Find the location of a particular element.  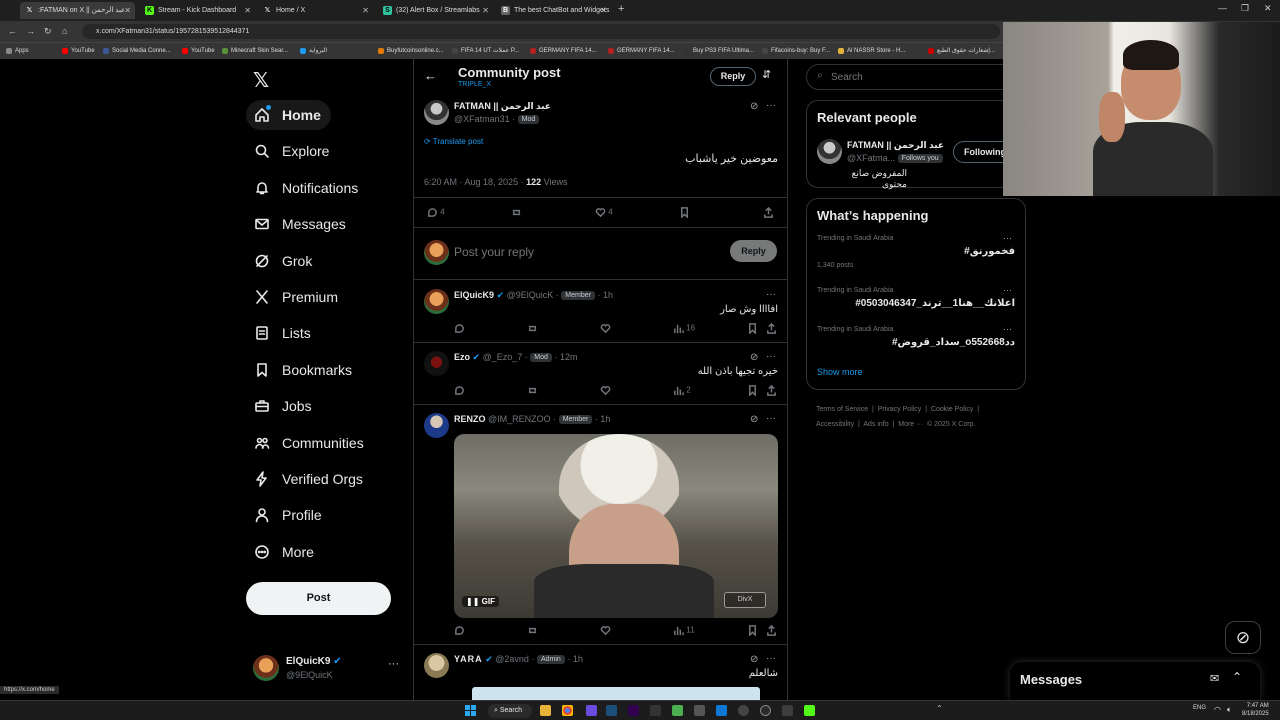

obs-icon is located at coordinates (765, 710).